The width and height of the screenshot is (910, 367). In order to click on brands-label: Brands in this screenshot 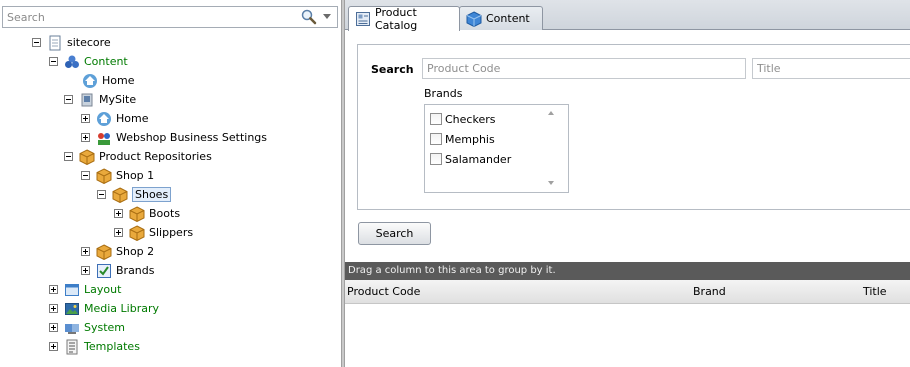, I will do `click(443, 93)`.